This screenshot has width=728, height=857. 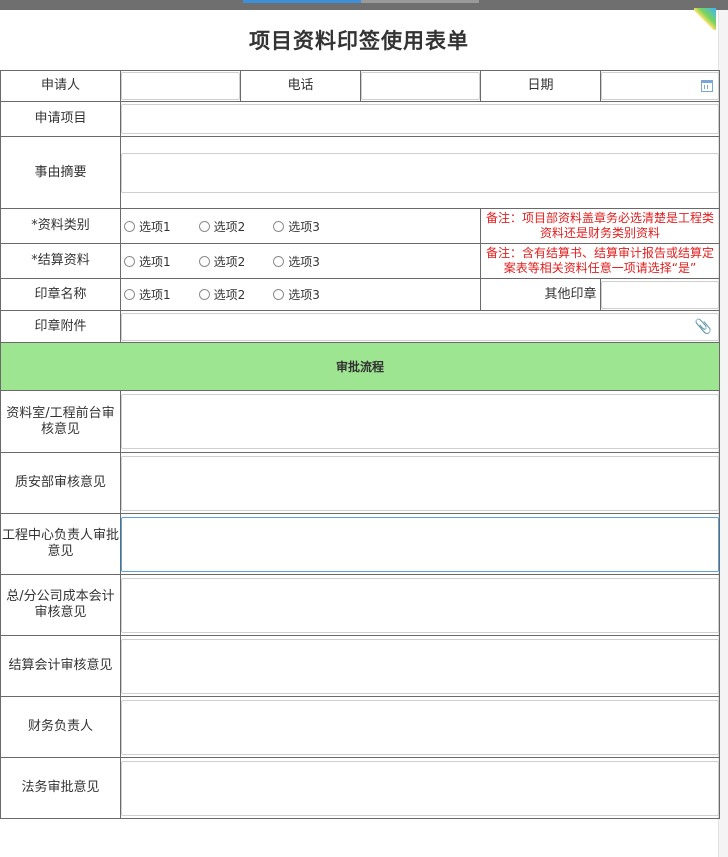 I want to click on settlement-radio-group: 选项1 选项2 选项3, so click(x=300, y=261).